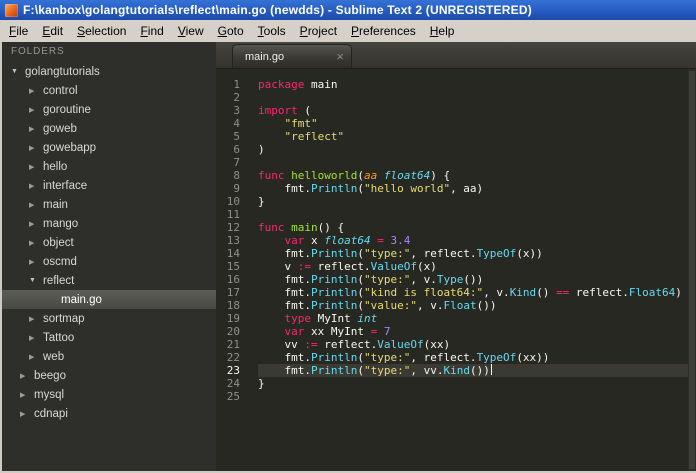  What do you see at coordinates (473, 240) in the screenshot?
I see `code-line-13: var x float64 = 3.4` at bounding box center [473, 240].